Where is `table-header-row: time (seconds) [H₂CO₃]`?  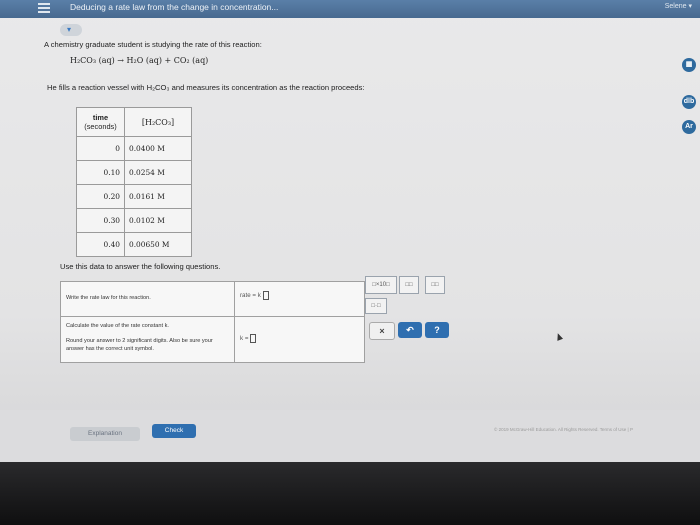 table-header-row: time (seconds) [H₂CO₃] is located at coordinates (134, 122).